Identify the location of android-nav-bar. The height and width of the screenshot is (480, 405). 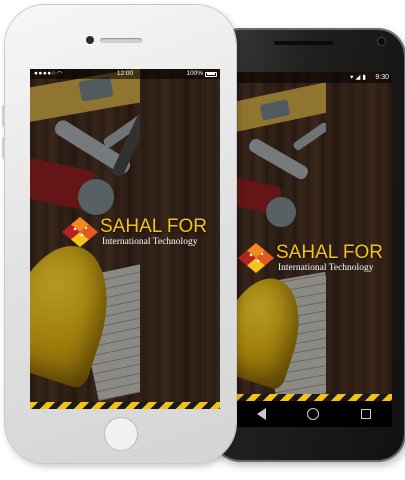
(314, 414).